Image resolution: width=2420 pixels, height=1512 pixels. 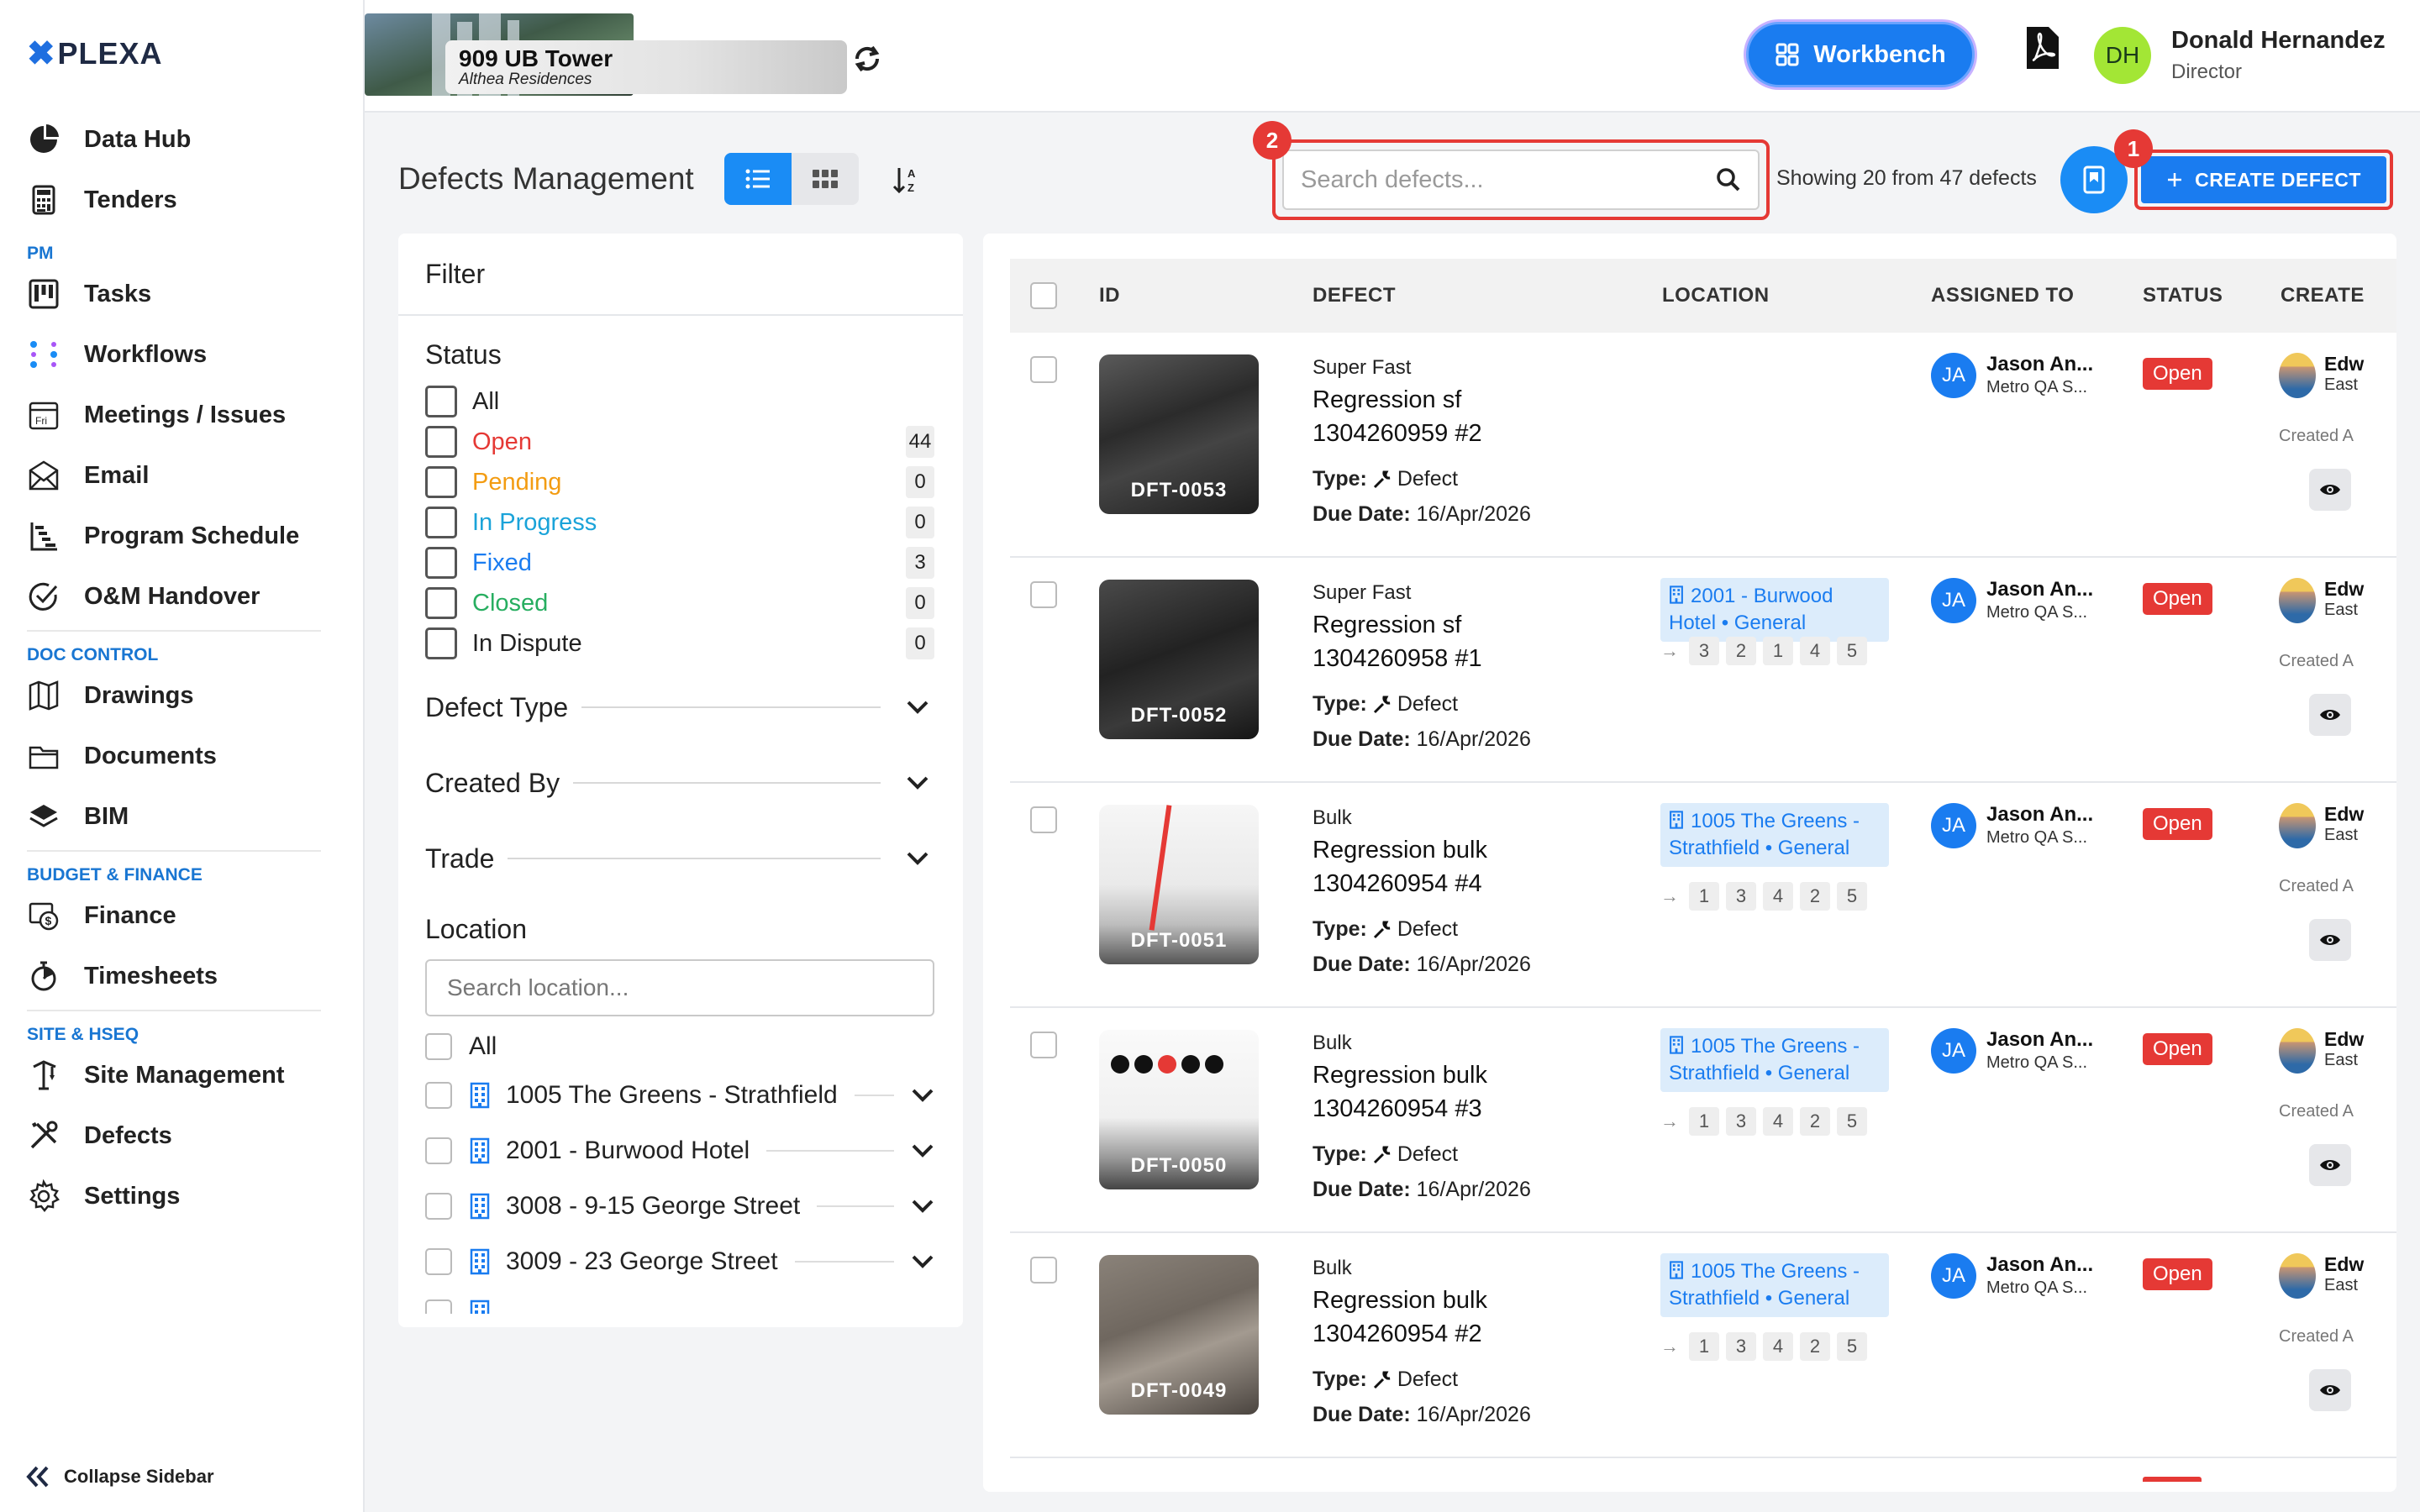 What do you see at coordinates (679, 707) in the screenshot?
I see `accordion-defect-type: Defect Type` at bounding box center [679, 707].